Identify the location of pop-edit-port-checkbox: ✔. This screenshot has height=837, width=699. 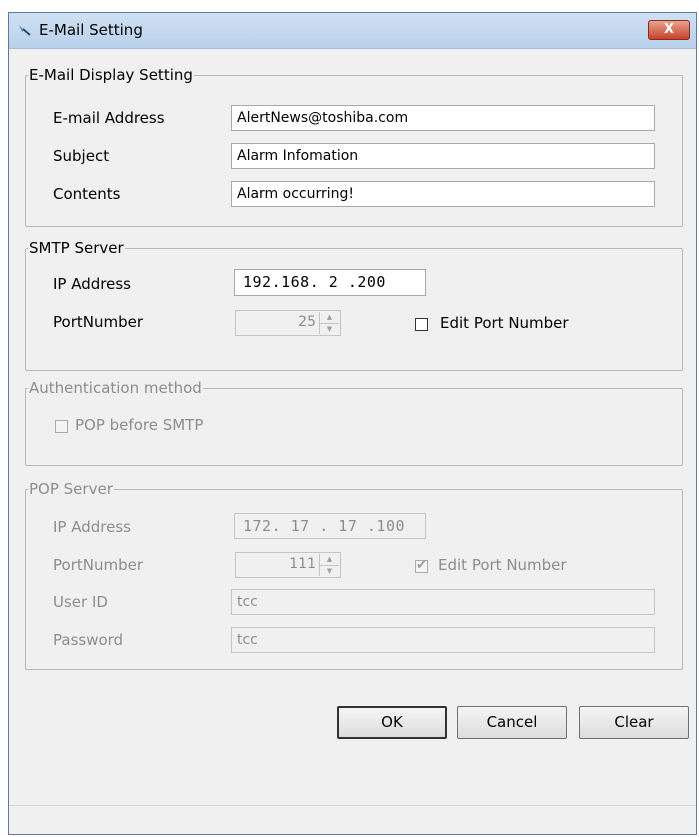
(421, 565).